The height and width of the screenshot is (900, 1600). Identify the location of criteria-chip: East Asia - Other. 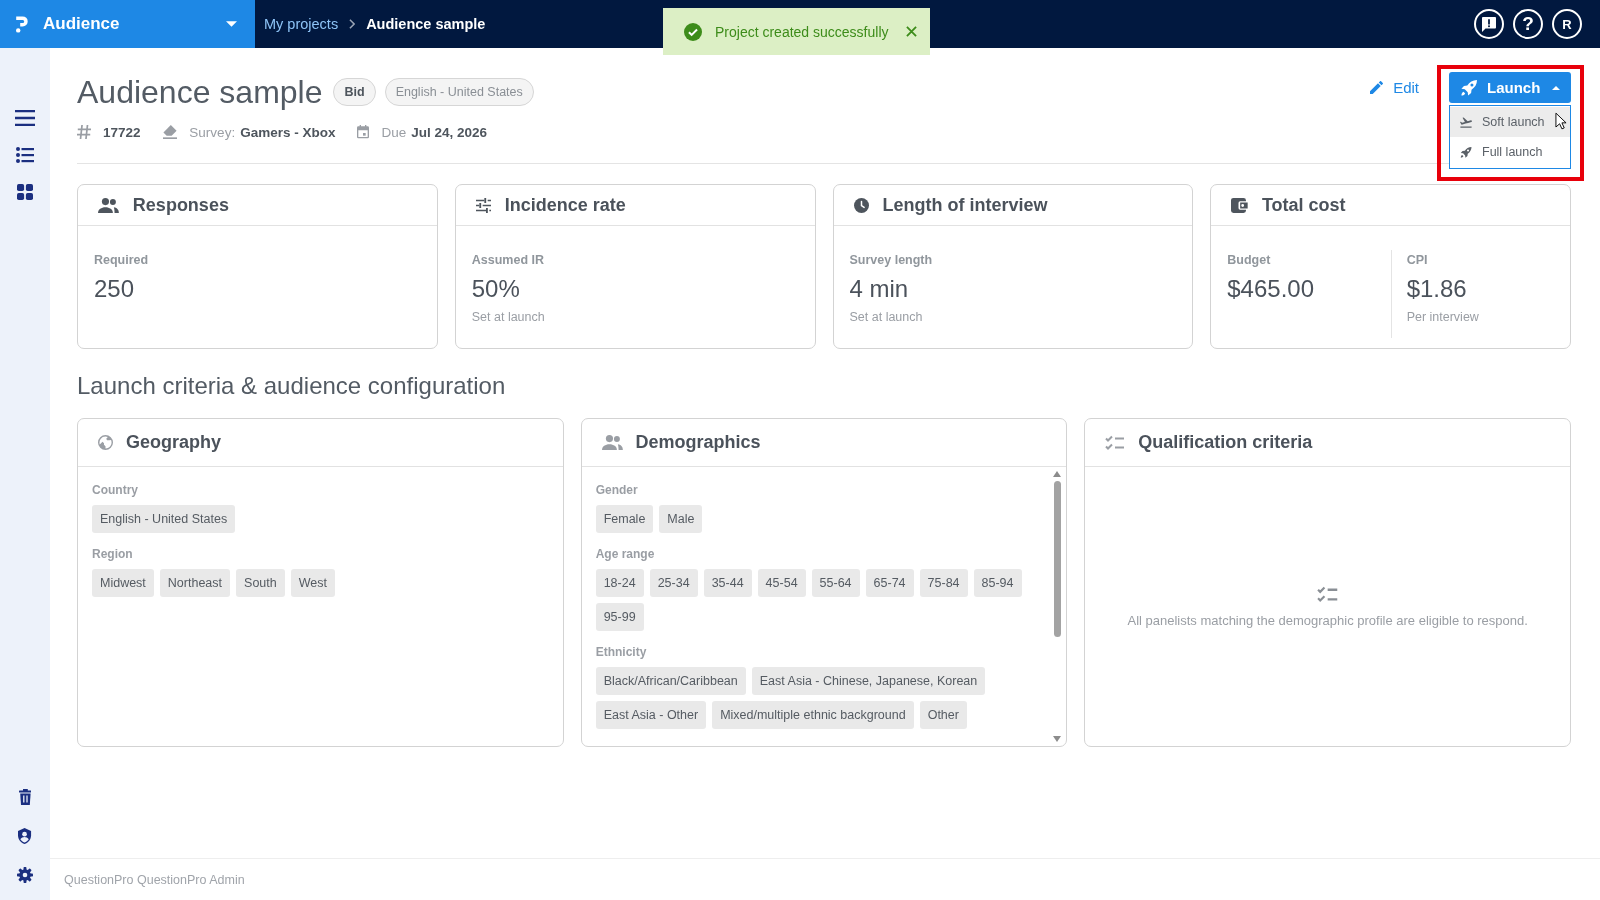
(651, 715).